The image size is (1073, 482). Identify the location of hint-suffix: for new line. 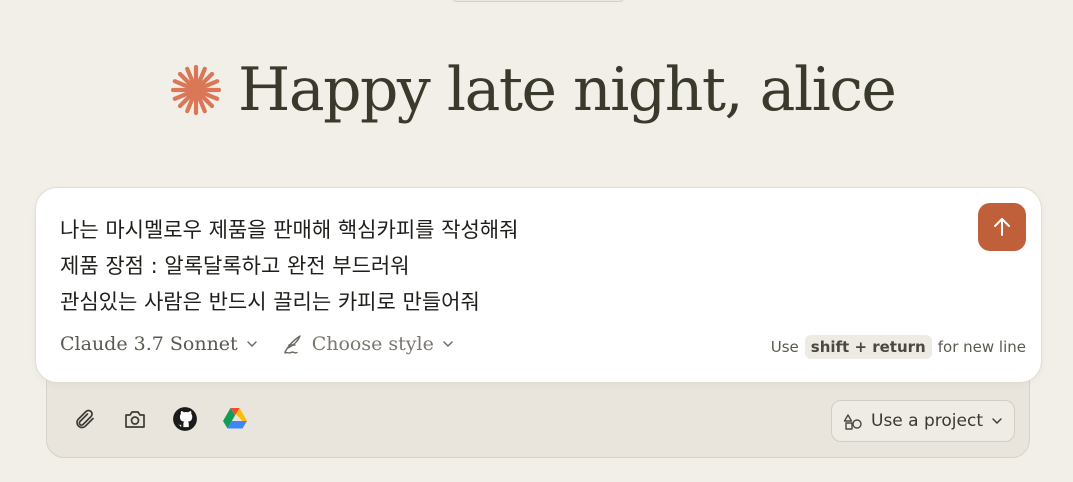
(981, 347).